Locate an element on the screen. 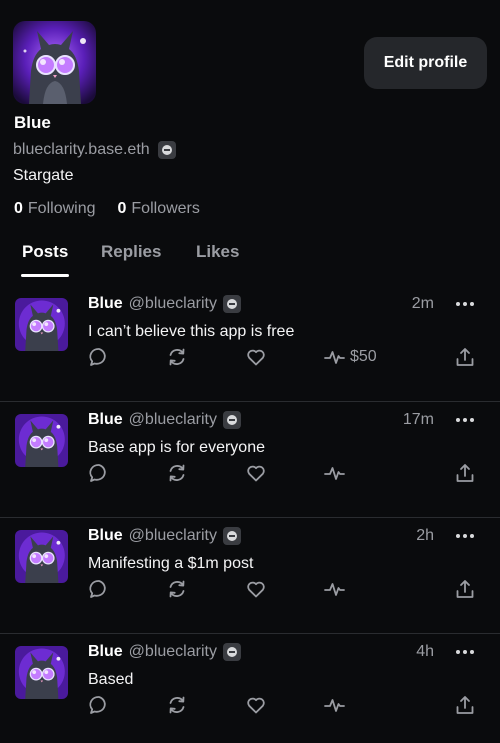 The image size is (500, 743). profile-avatar is located at coordinates (54, 62).